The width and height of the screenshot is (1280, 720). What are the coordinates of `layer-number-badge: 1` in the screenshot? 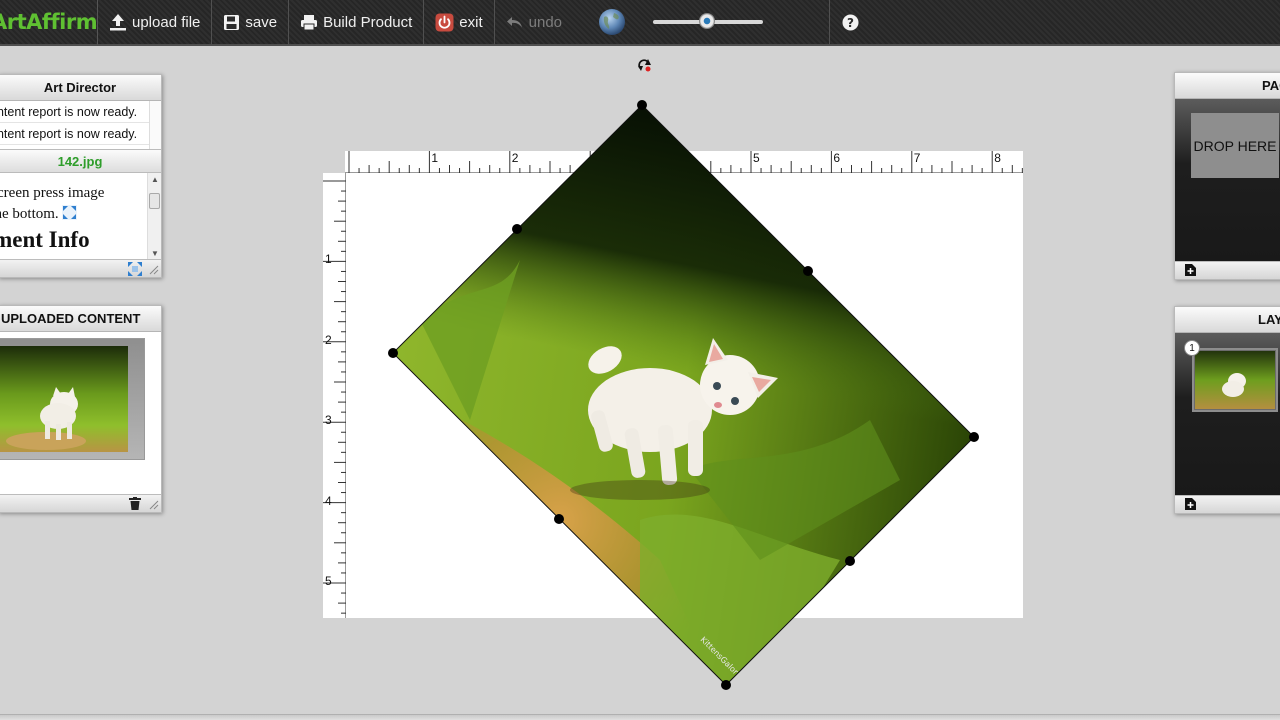 It's located at (1192, 348).